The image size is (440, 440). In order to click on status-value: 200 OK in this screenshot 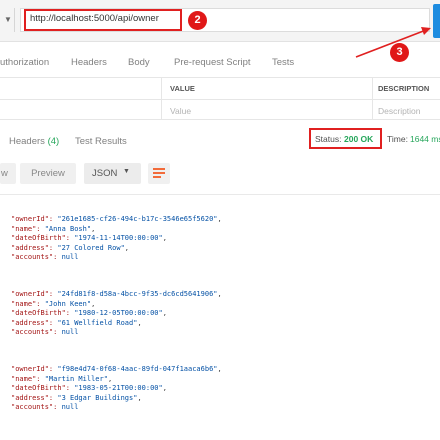, I will do `click(359, 139)`.